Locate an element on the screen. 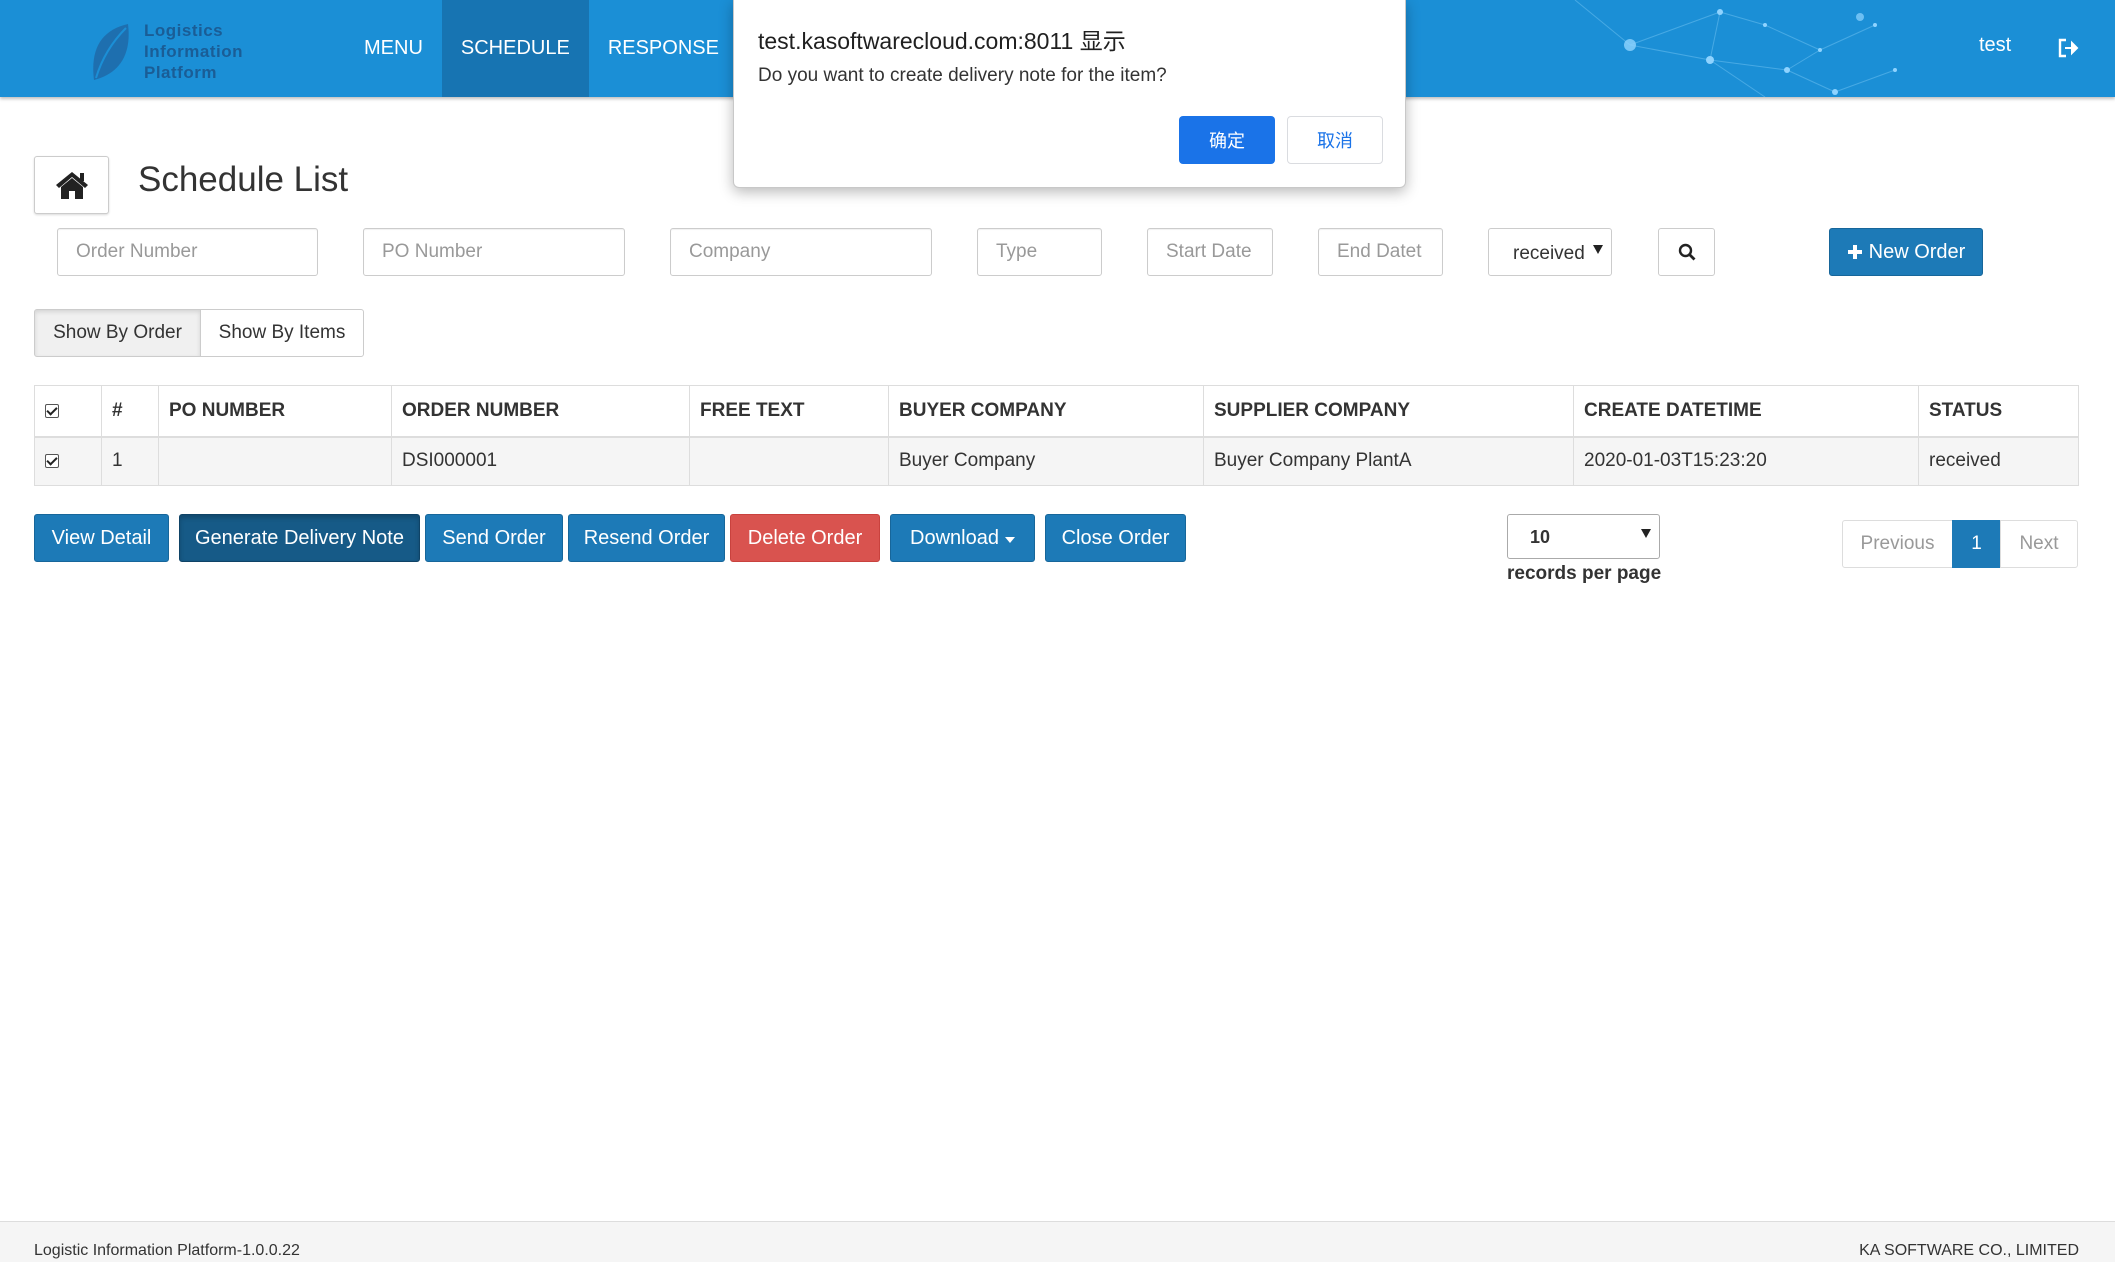 The image size is (2115, 1262). close-order-button: Close Order is located at coordinates (1115, 538).